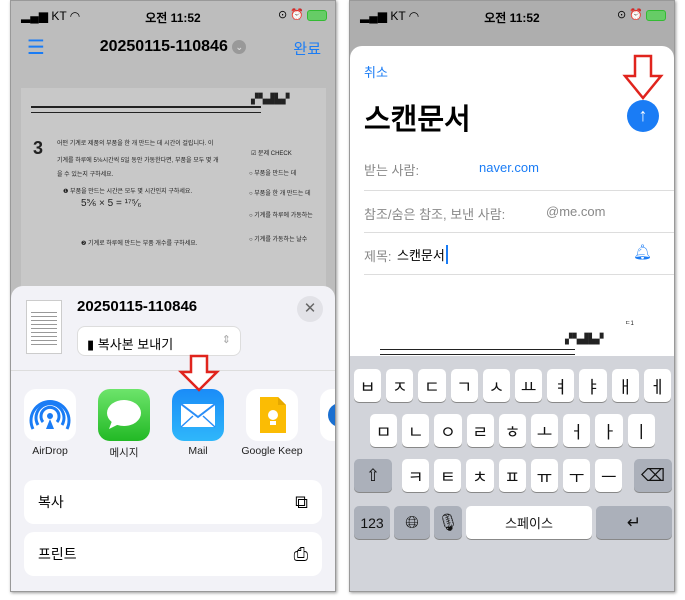  I want to click on key: ㅣ, so click(641, 430).